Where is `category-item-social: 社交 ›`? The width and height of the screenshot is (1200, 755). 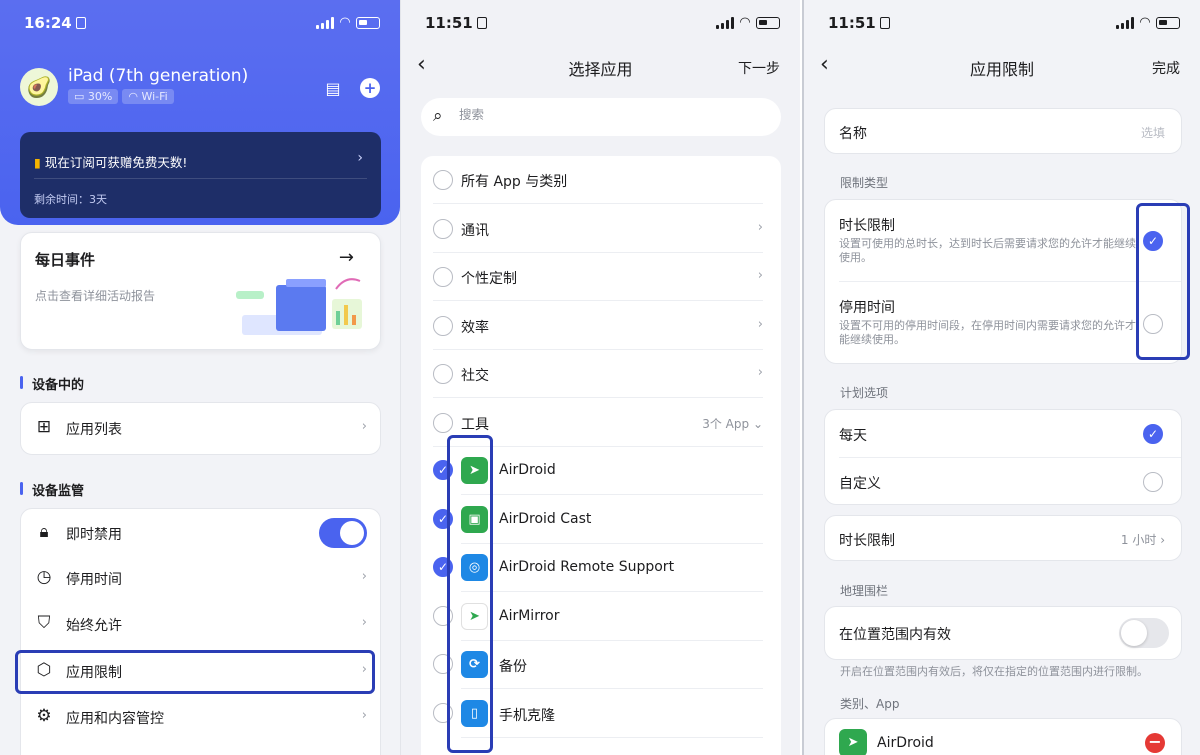 category-item-social: 社交 › is located at coordinates (598, 374).